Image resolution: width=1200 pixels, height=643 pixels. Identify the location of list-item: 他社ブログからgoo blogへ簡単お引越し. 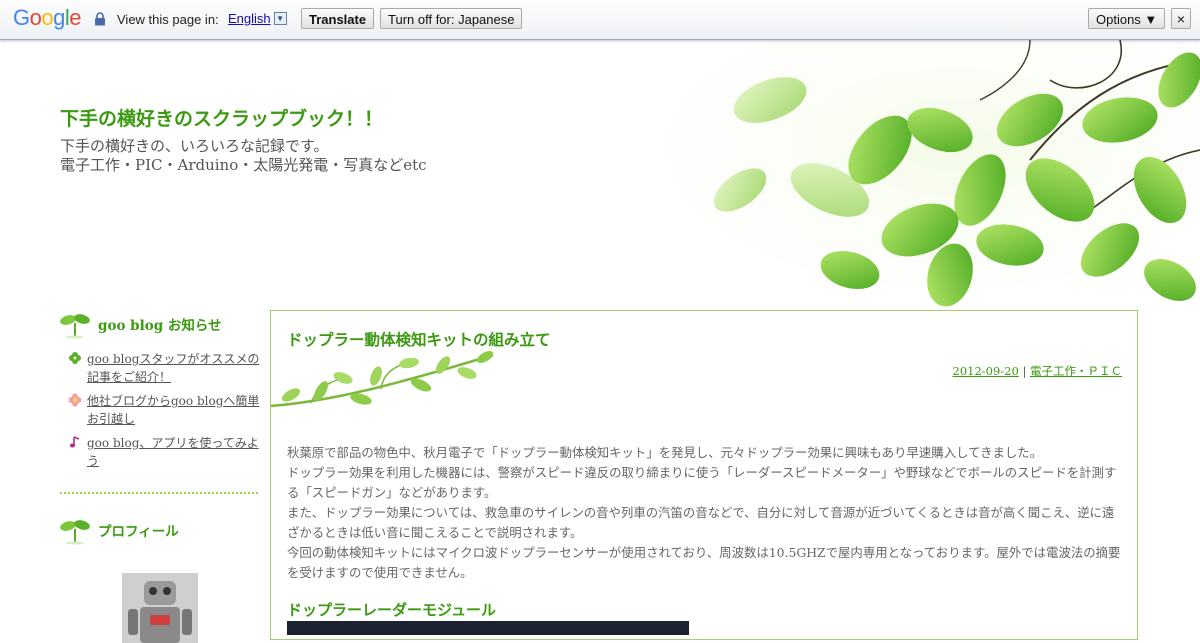
(160, 410).